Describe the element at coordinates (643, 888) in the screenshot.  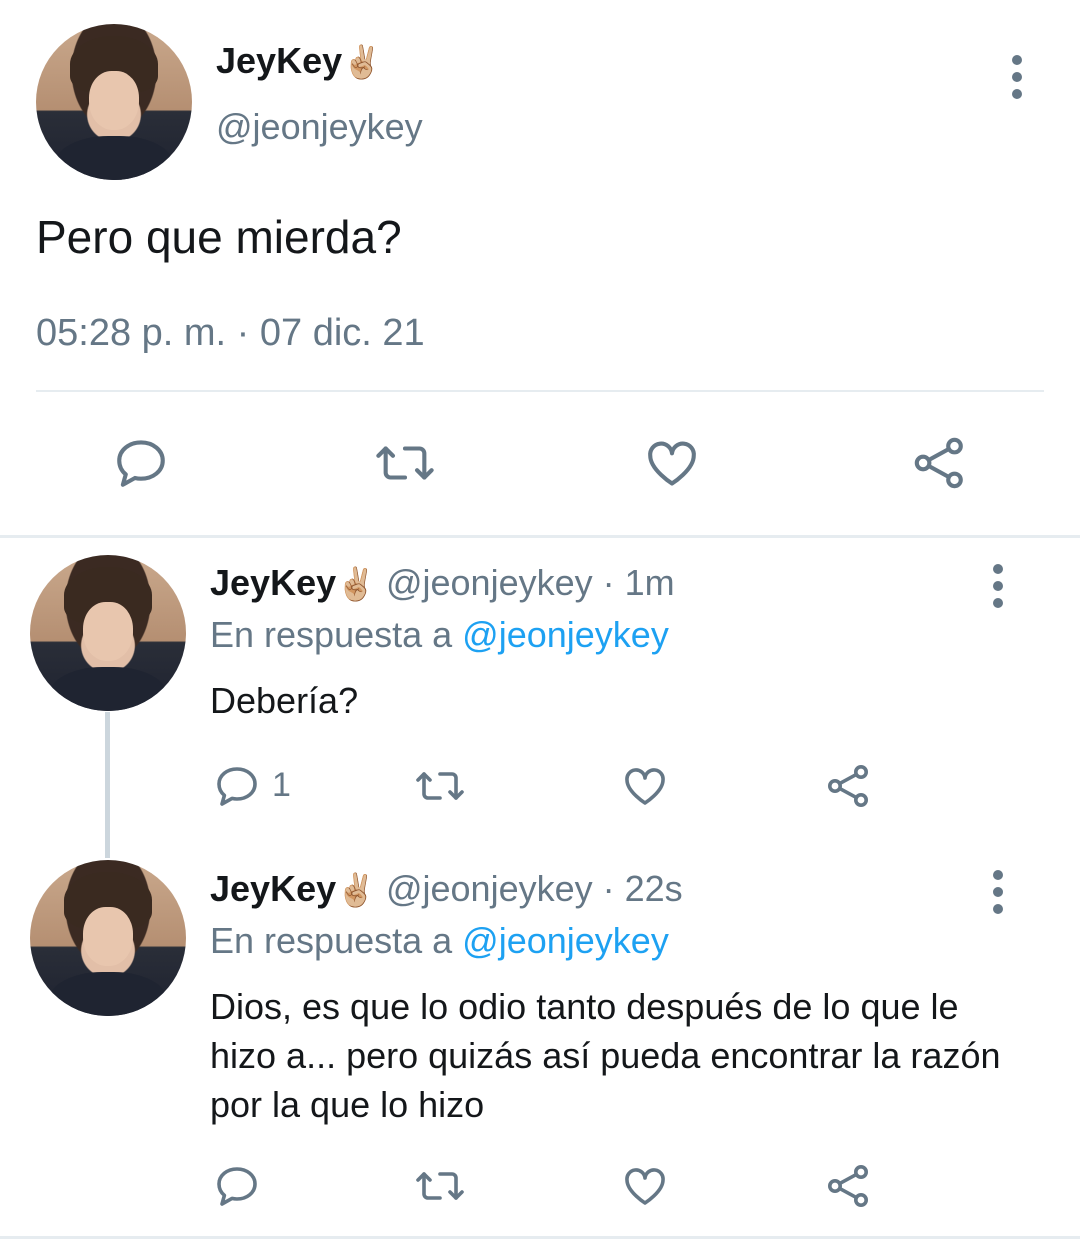
I see `reply-time: · 22s` at that location.